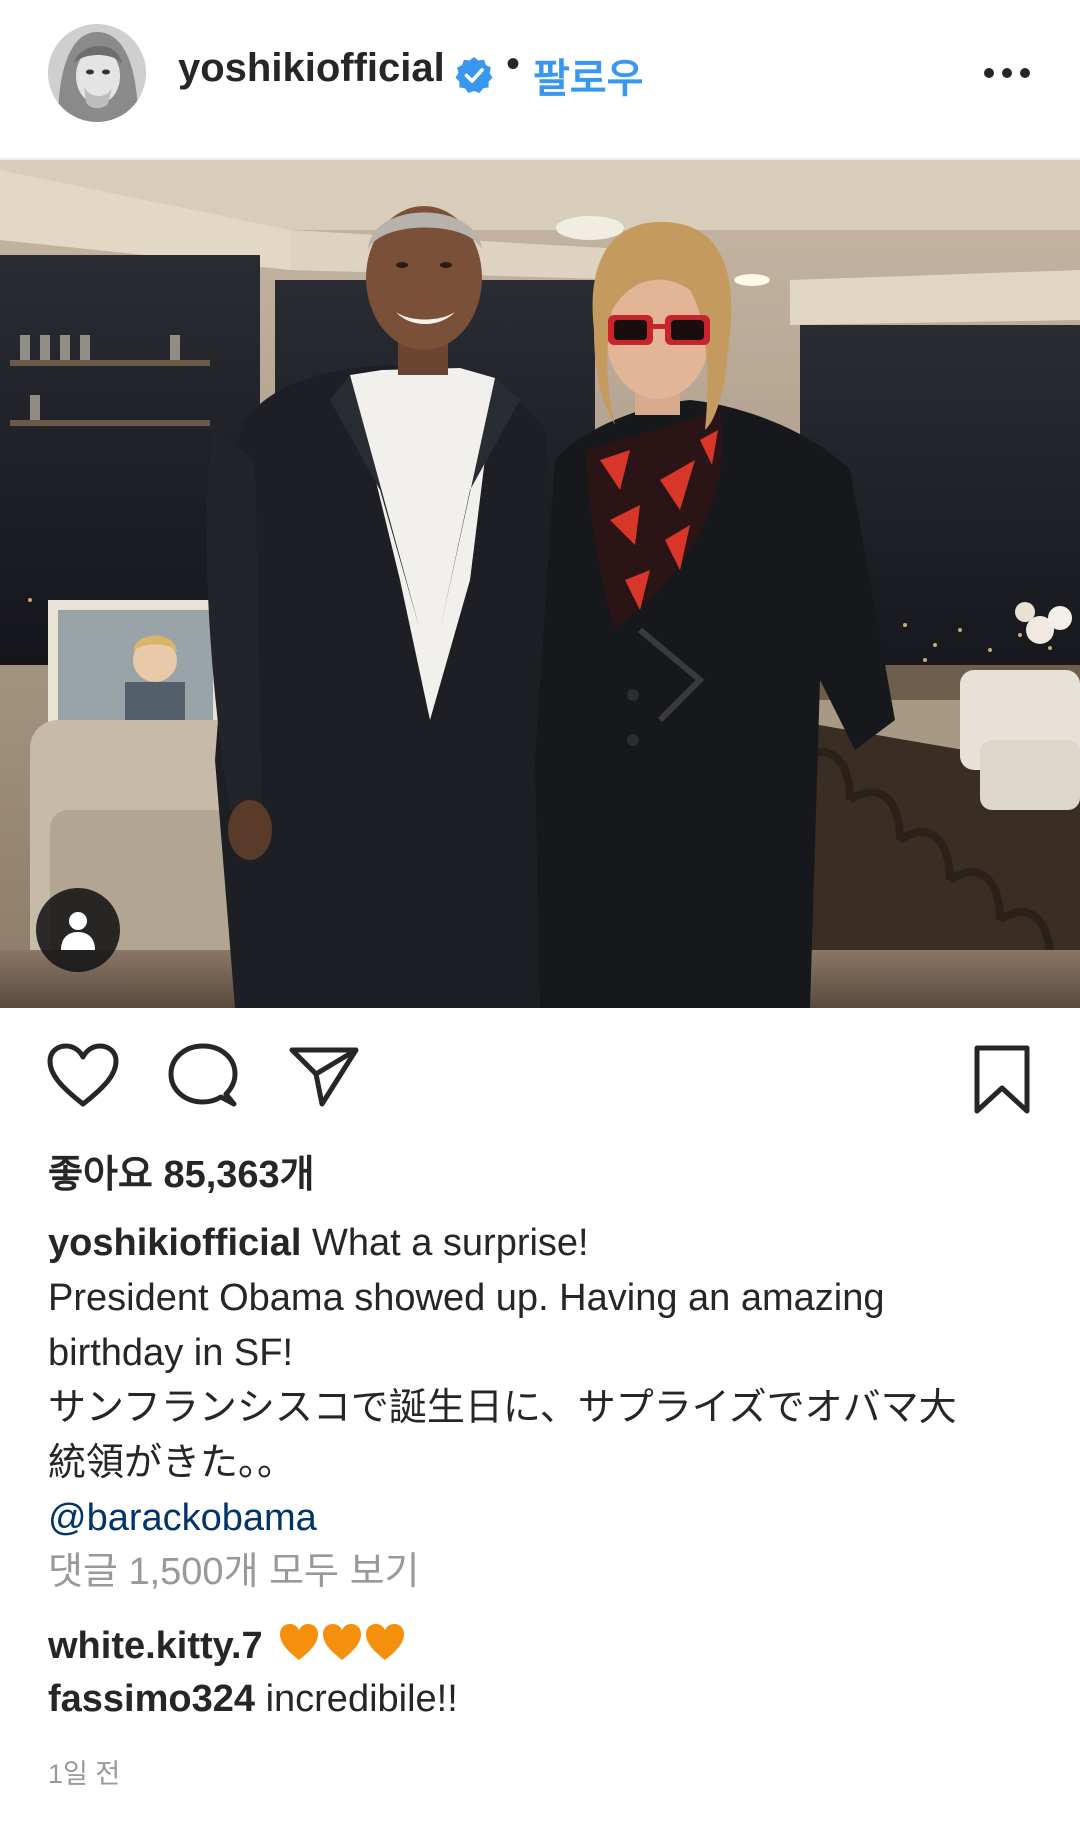  I want to click on view-all-comments-link: 댓글 1,500개 모두 보기, so click(234, 1567).